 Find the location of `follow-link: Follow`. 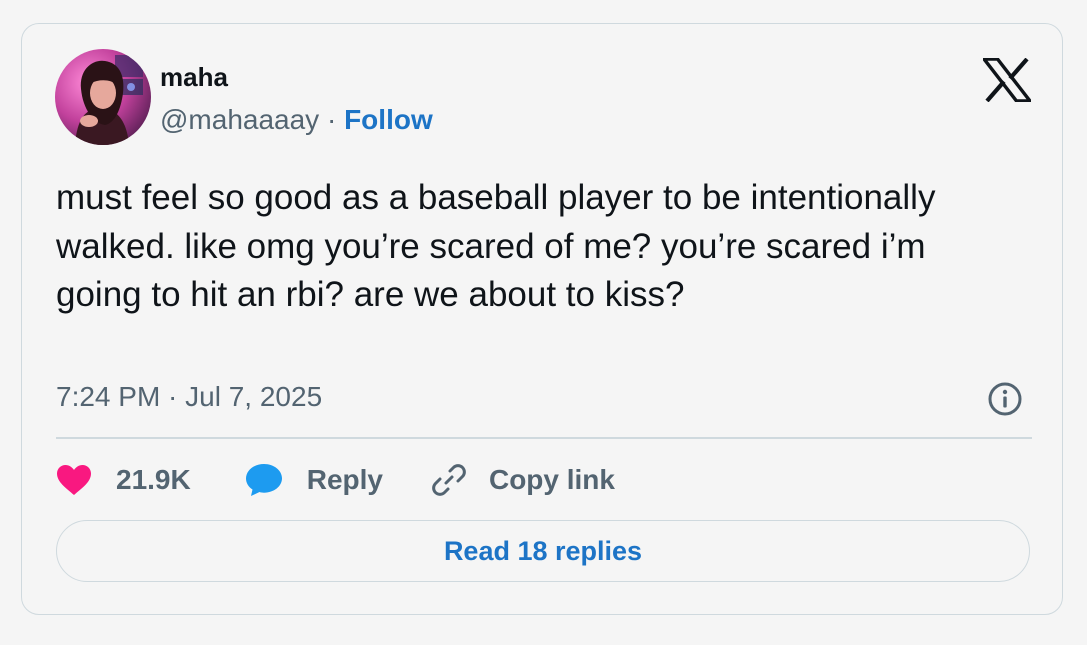

follow-link: Follow is located at coordinates (388, 119).